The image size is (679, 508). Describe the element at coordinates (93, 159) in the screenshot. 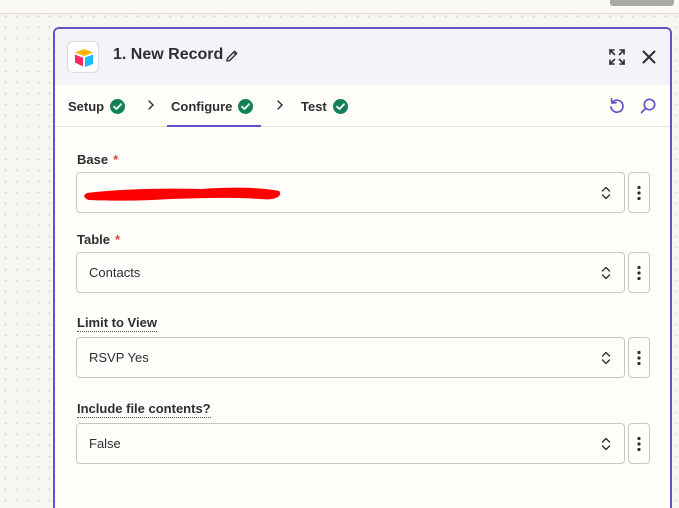

I see `base-label-text: Base` at that location.